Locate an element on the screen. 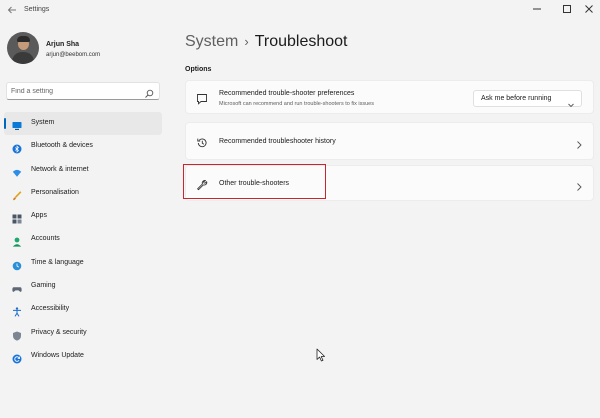  sidebar-item-label: Privacy & security is located at coordinates (59, 332).